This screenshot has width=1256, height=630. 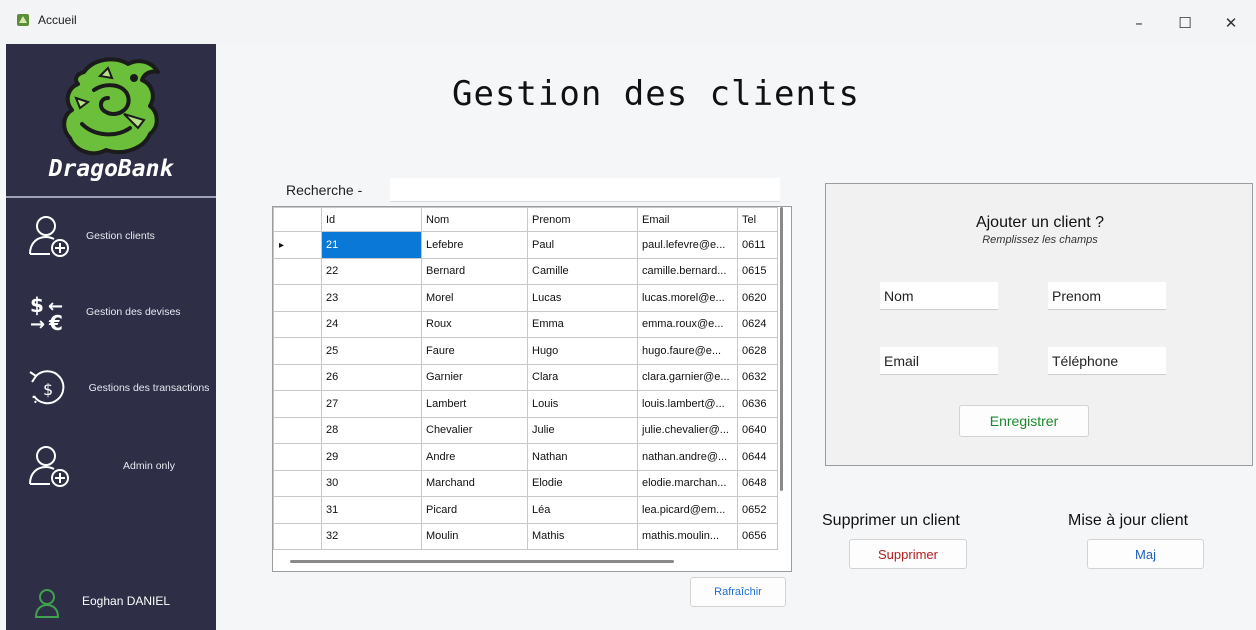 What do you see at coordinates (1231, 23) in the screenshot?
I see `close-button: ✕` at bounding box center [1231, 23].